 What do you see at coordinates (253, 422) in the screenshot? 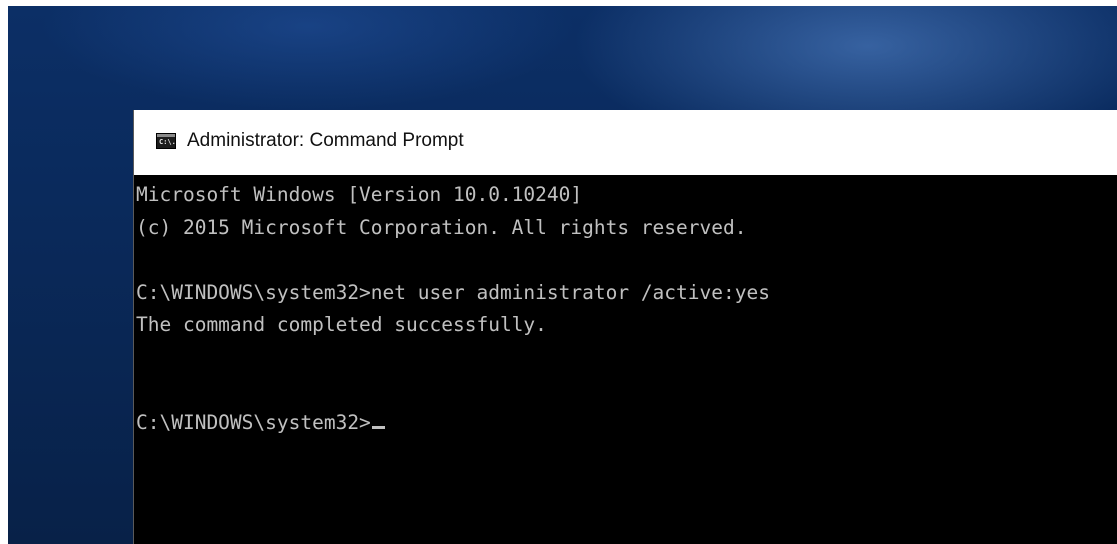
I see `prompt-text: C:\WINDOWS\system32>` at bounding box center [253, 422].